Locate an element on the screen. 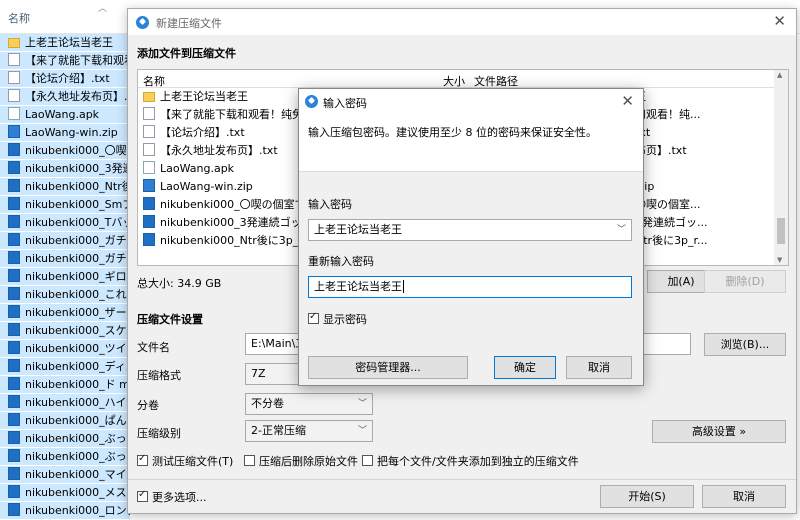 The image size is (800, 520). explorer-item-label: nikubenki000_Smプレ is located at coordinates (77, 204).